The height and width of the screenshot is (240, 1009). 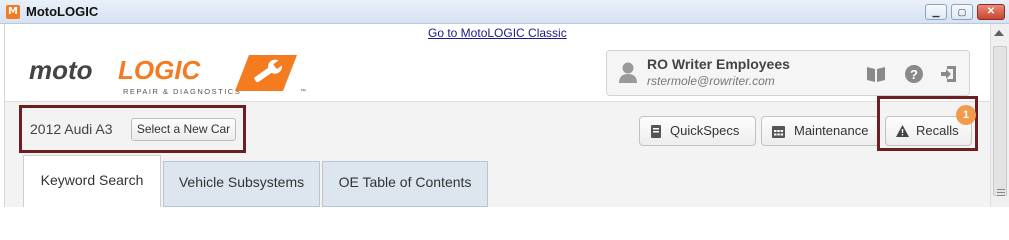 I want to click on user-name: RO Writer Employees, so click(x=718, y=64).